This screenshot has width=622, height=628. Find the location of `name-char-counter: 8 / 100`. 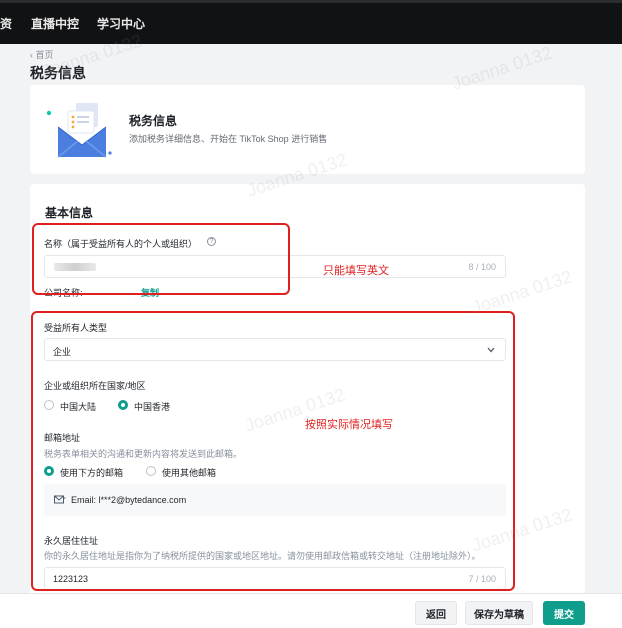

name-char-counter: 8 / 100 is located at coordinates (482, 267).